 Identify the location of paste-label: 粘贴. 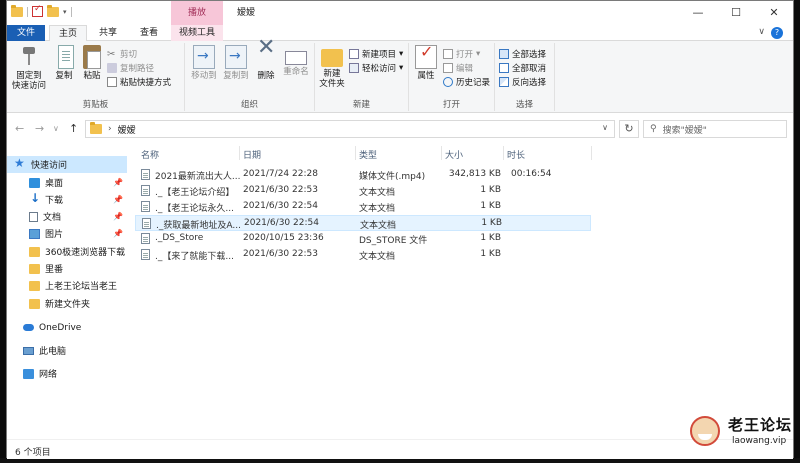
(92, 76).